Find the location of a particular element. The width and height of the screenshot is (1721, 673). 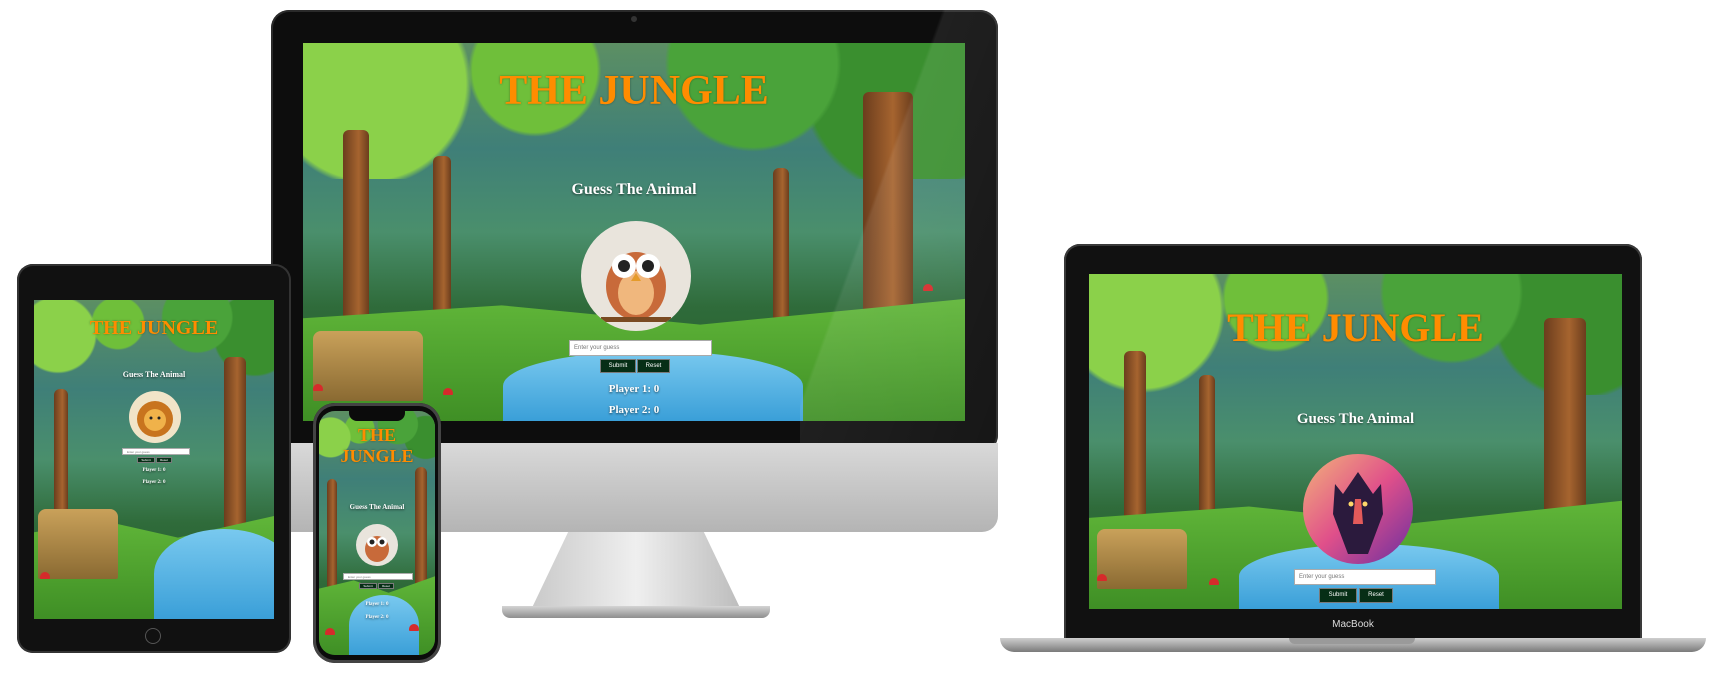

macbook-notch is located at coordinates (1352, 641).